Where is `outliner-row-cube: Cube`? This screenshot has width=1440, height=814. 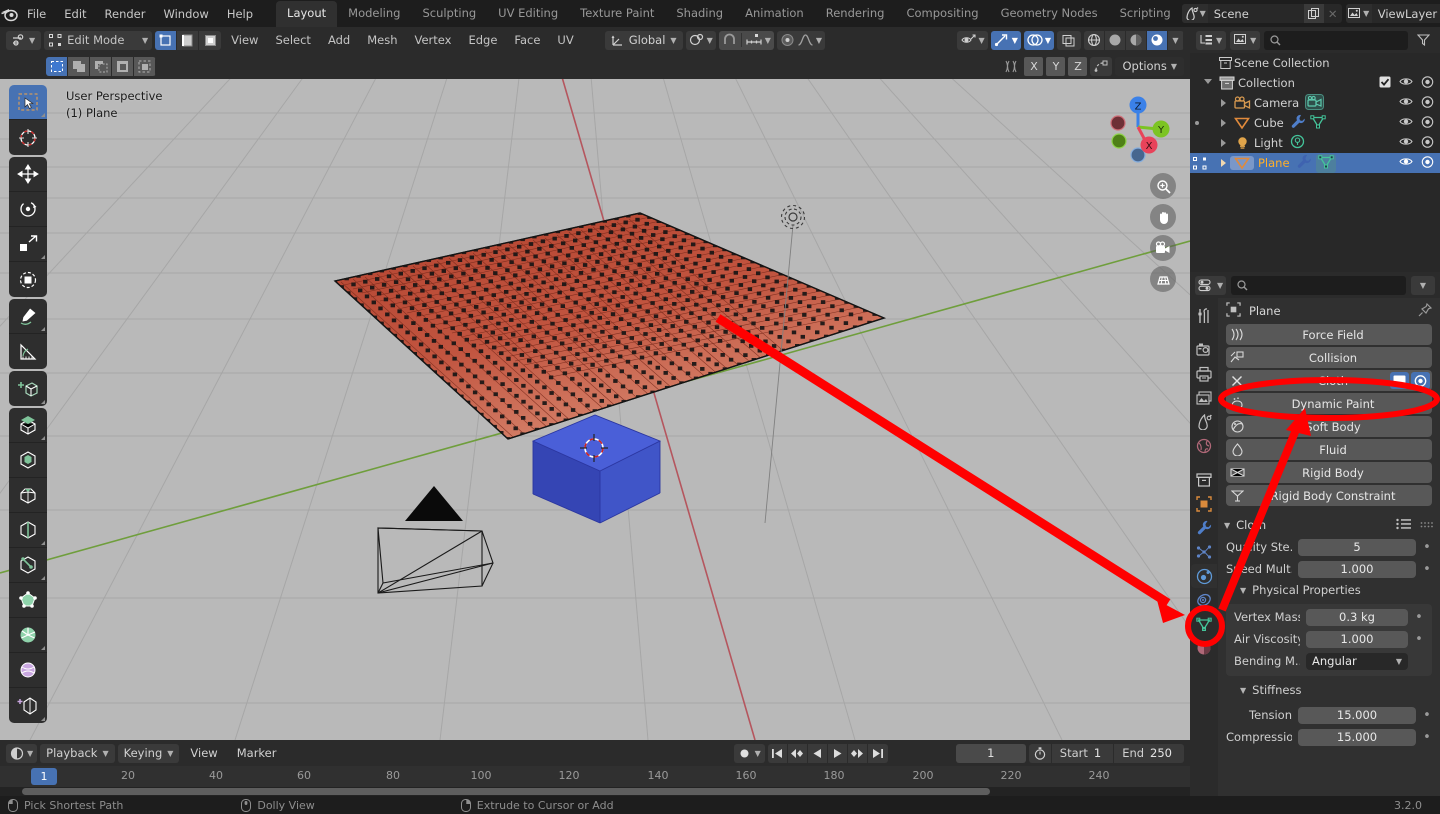 outliner-row-cube: Cube is located at coordinates (1315, 123).